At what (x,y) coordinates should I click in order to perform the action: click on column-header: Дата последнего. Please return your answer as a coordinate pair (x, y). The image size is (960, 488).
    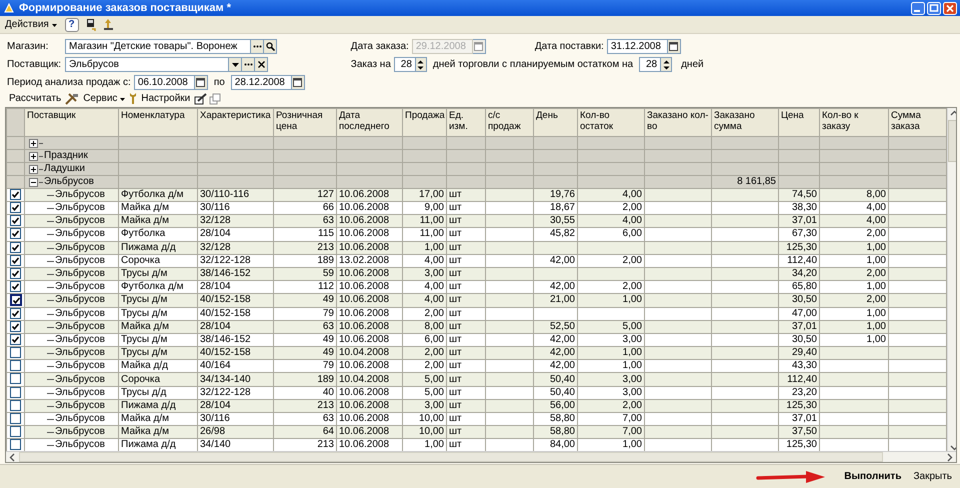
    Looking at the image, I should click on (369, 122).